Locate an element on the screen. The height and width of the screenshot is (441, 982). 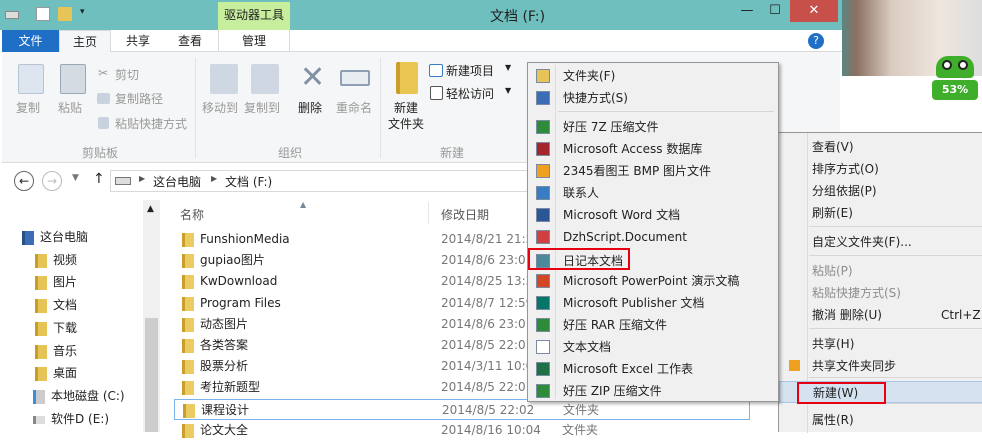
context-menu-item: 粘贴(P) is located at coordinates (880, 271).